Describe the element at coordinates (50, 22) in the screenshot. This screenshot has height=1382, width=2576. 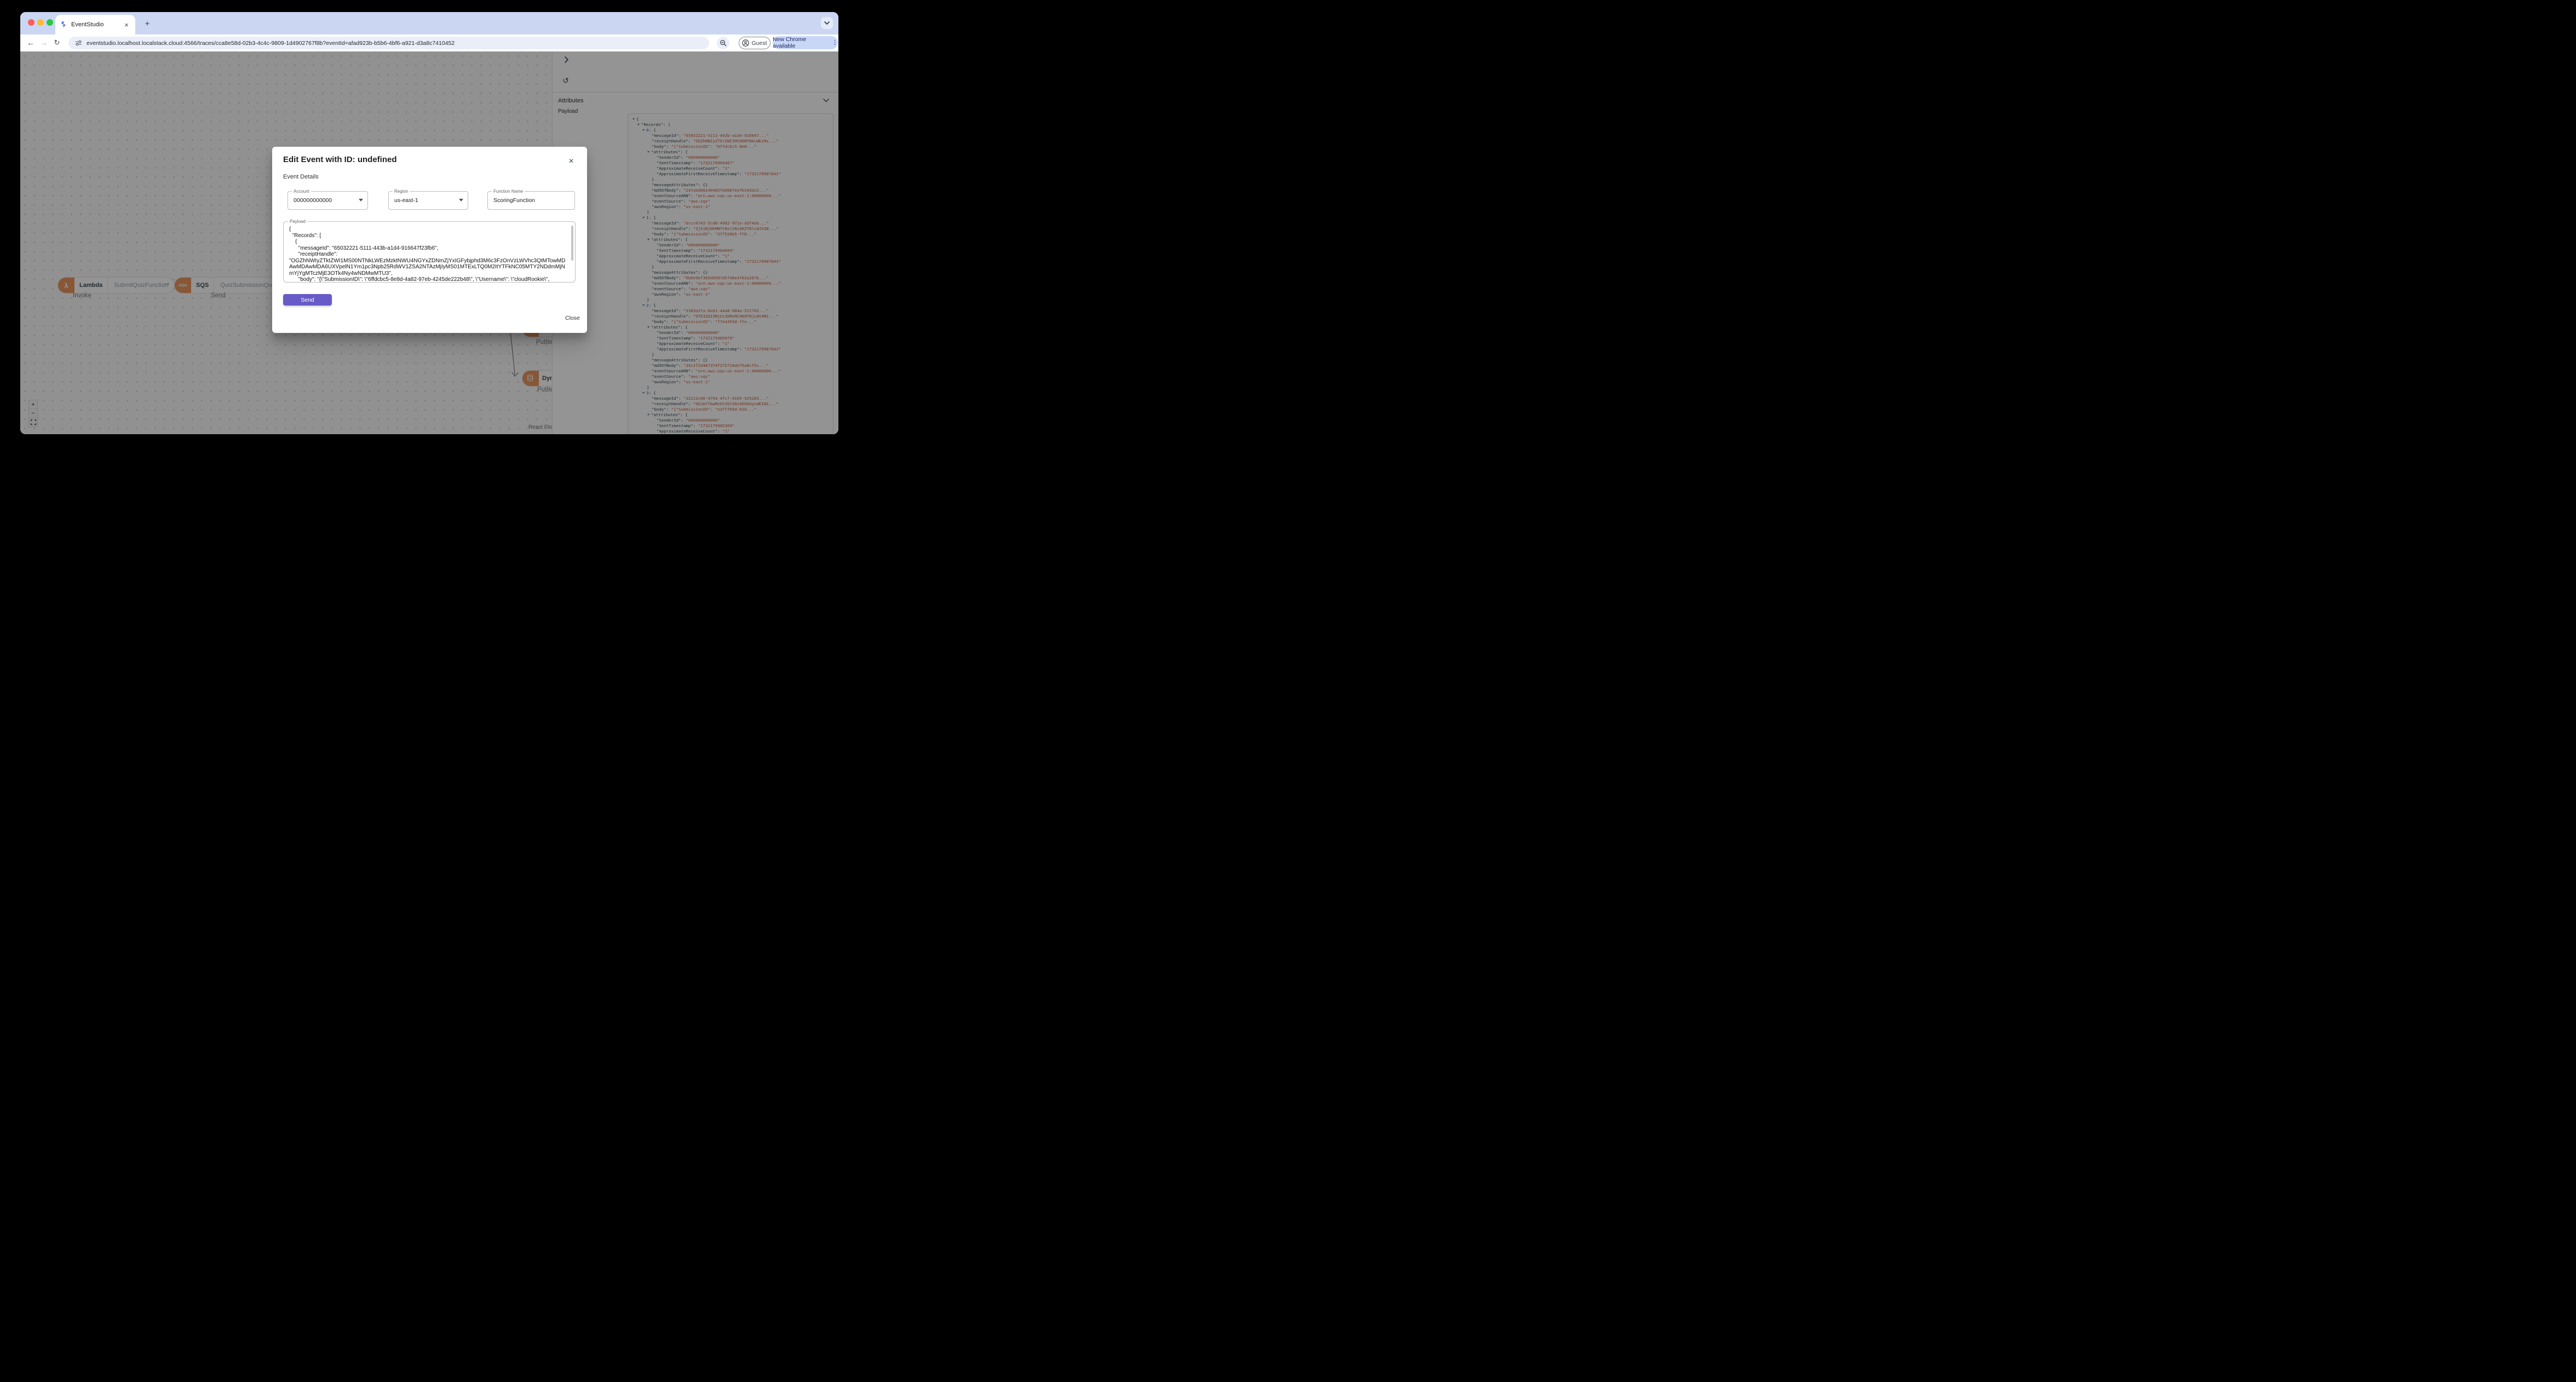
I see `window-zoom-button` at that location.